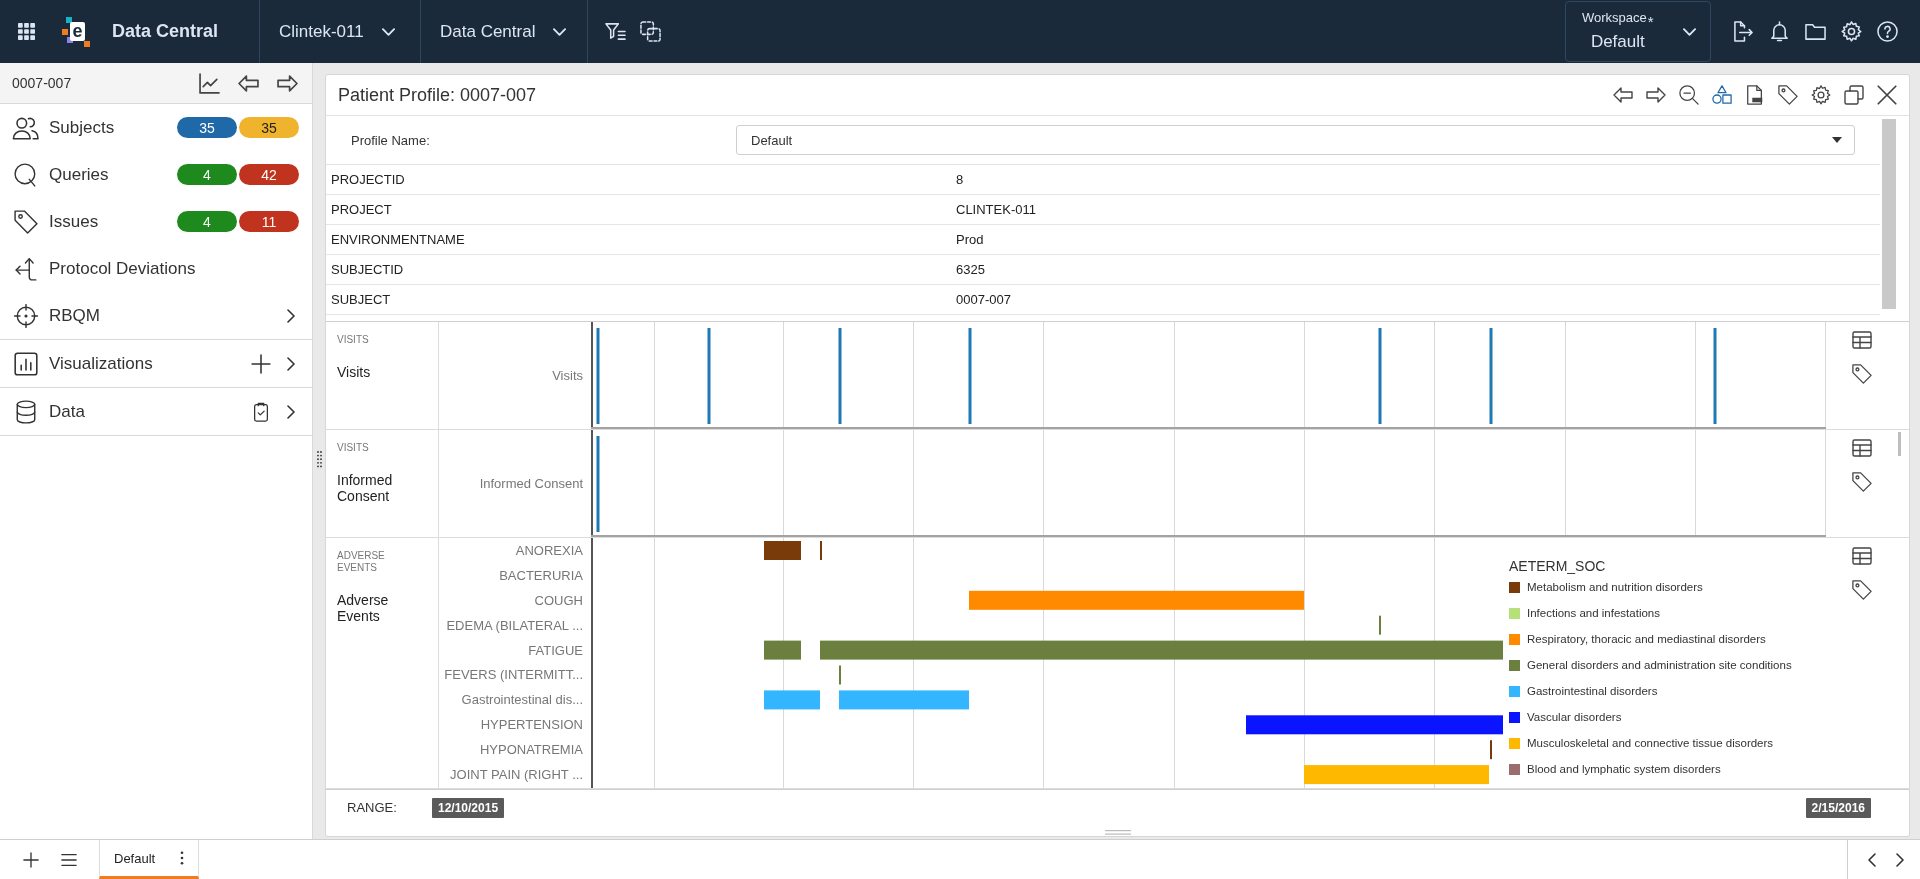 This screenshot has width=1920, height=879. I want to click on legend-title: AETERM_SOC, so click(1558, 566).